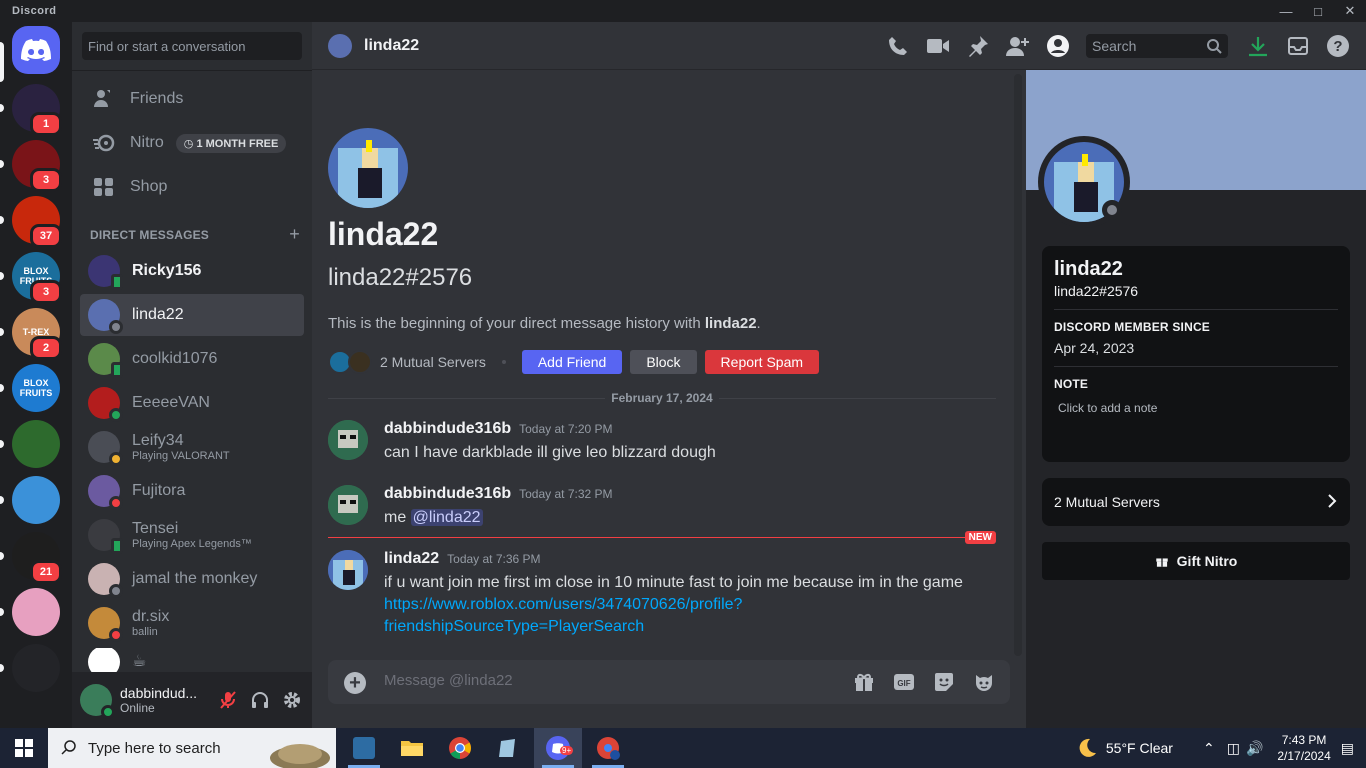 Image resolution: width=1366 pixels, height=768 pixels. I want to click on pin-icon, so click(978, 46).